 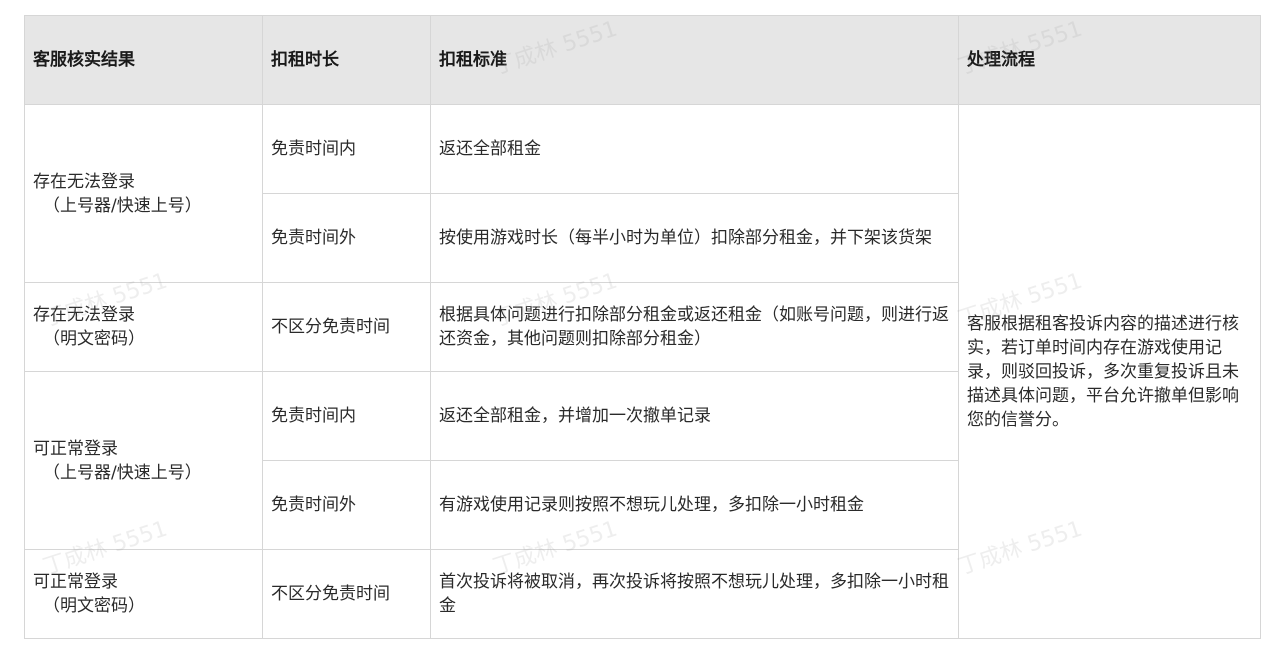 What do you see at coordinates (346, 60) in the screenshot?
I see `header-deduction-duration: 扣租时长` at bounding box center [346, 60].